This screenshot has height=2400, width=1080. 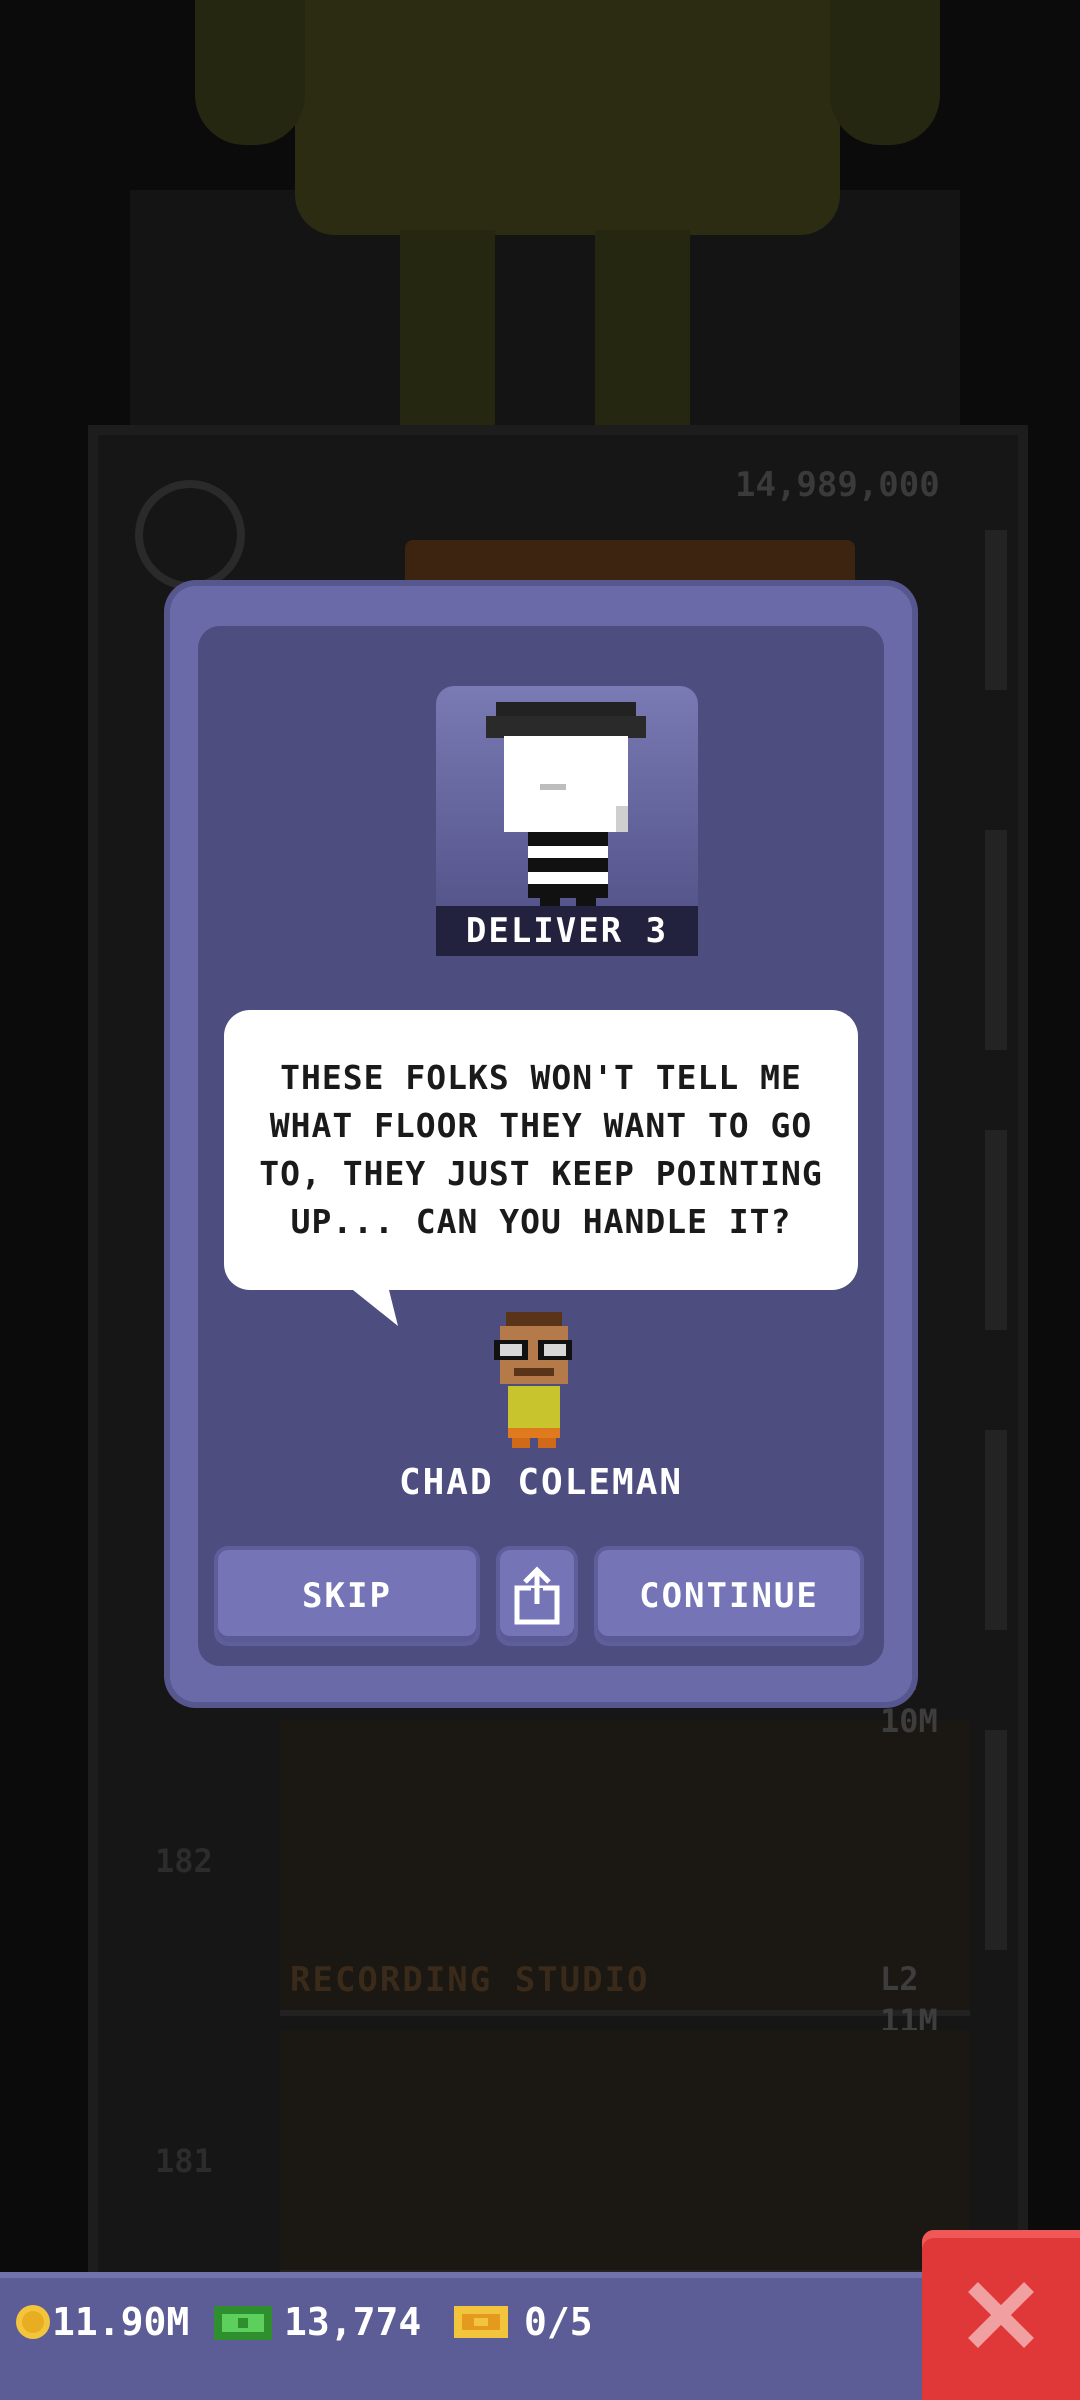 I want to click on ticket-icon, so click(x=481, y=2322).